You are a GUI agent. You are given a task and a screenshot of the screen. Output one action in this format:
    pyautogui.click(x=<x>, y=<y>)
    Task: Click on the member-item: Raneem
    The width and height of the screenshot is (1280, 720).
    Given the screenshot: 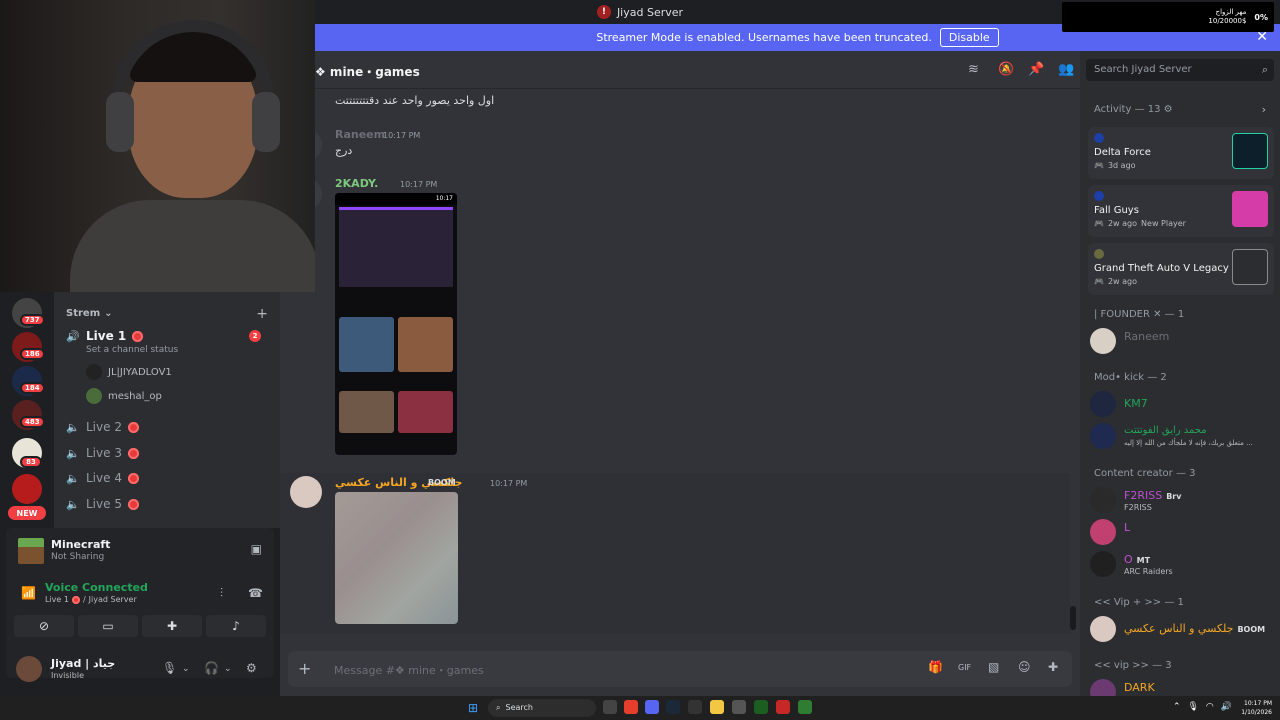 What is the action you would take?
    pyautogui.click(x=1183, y=341)
    